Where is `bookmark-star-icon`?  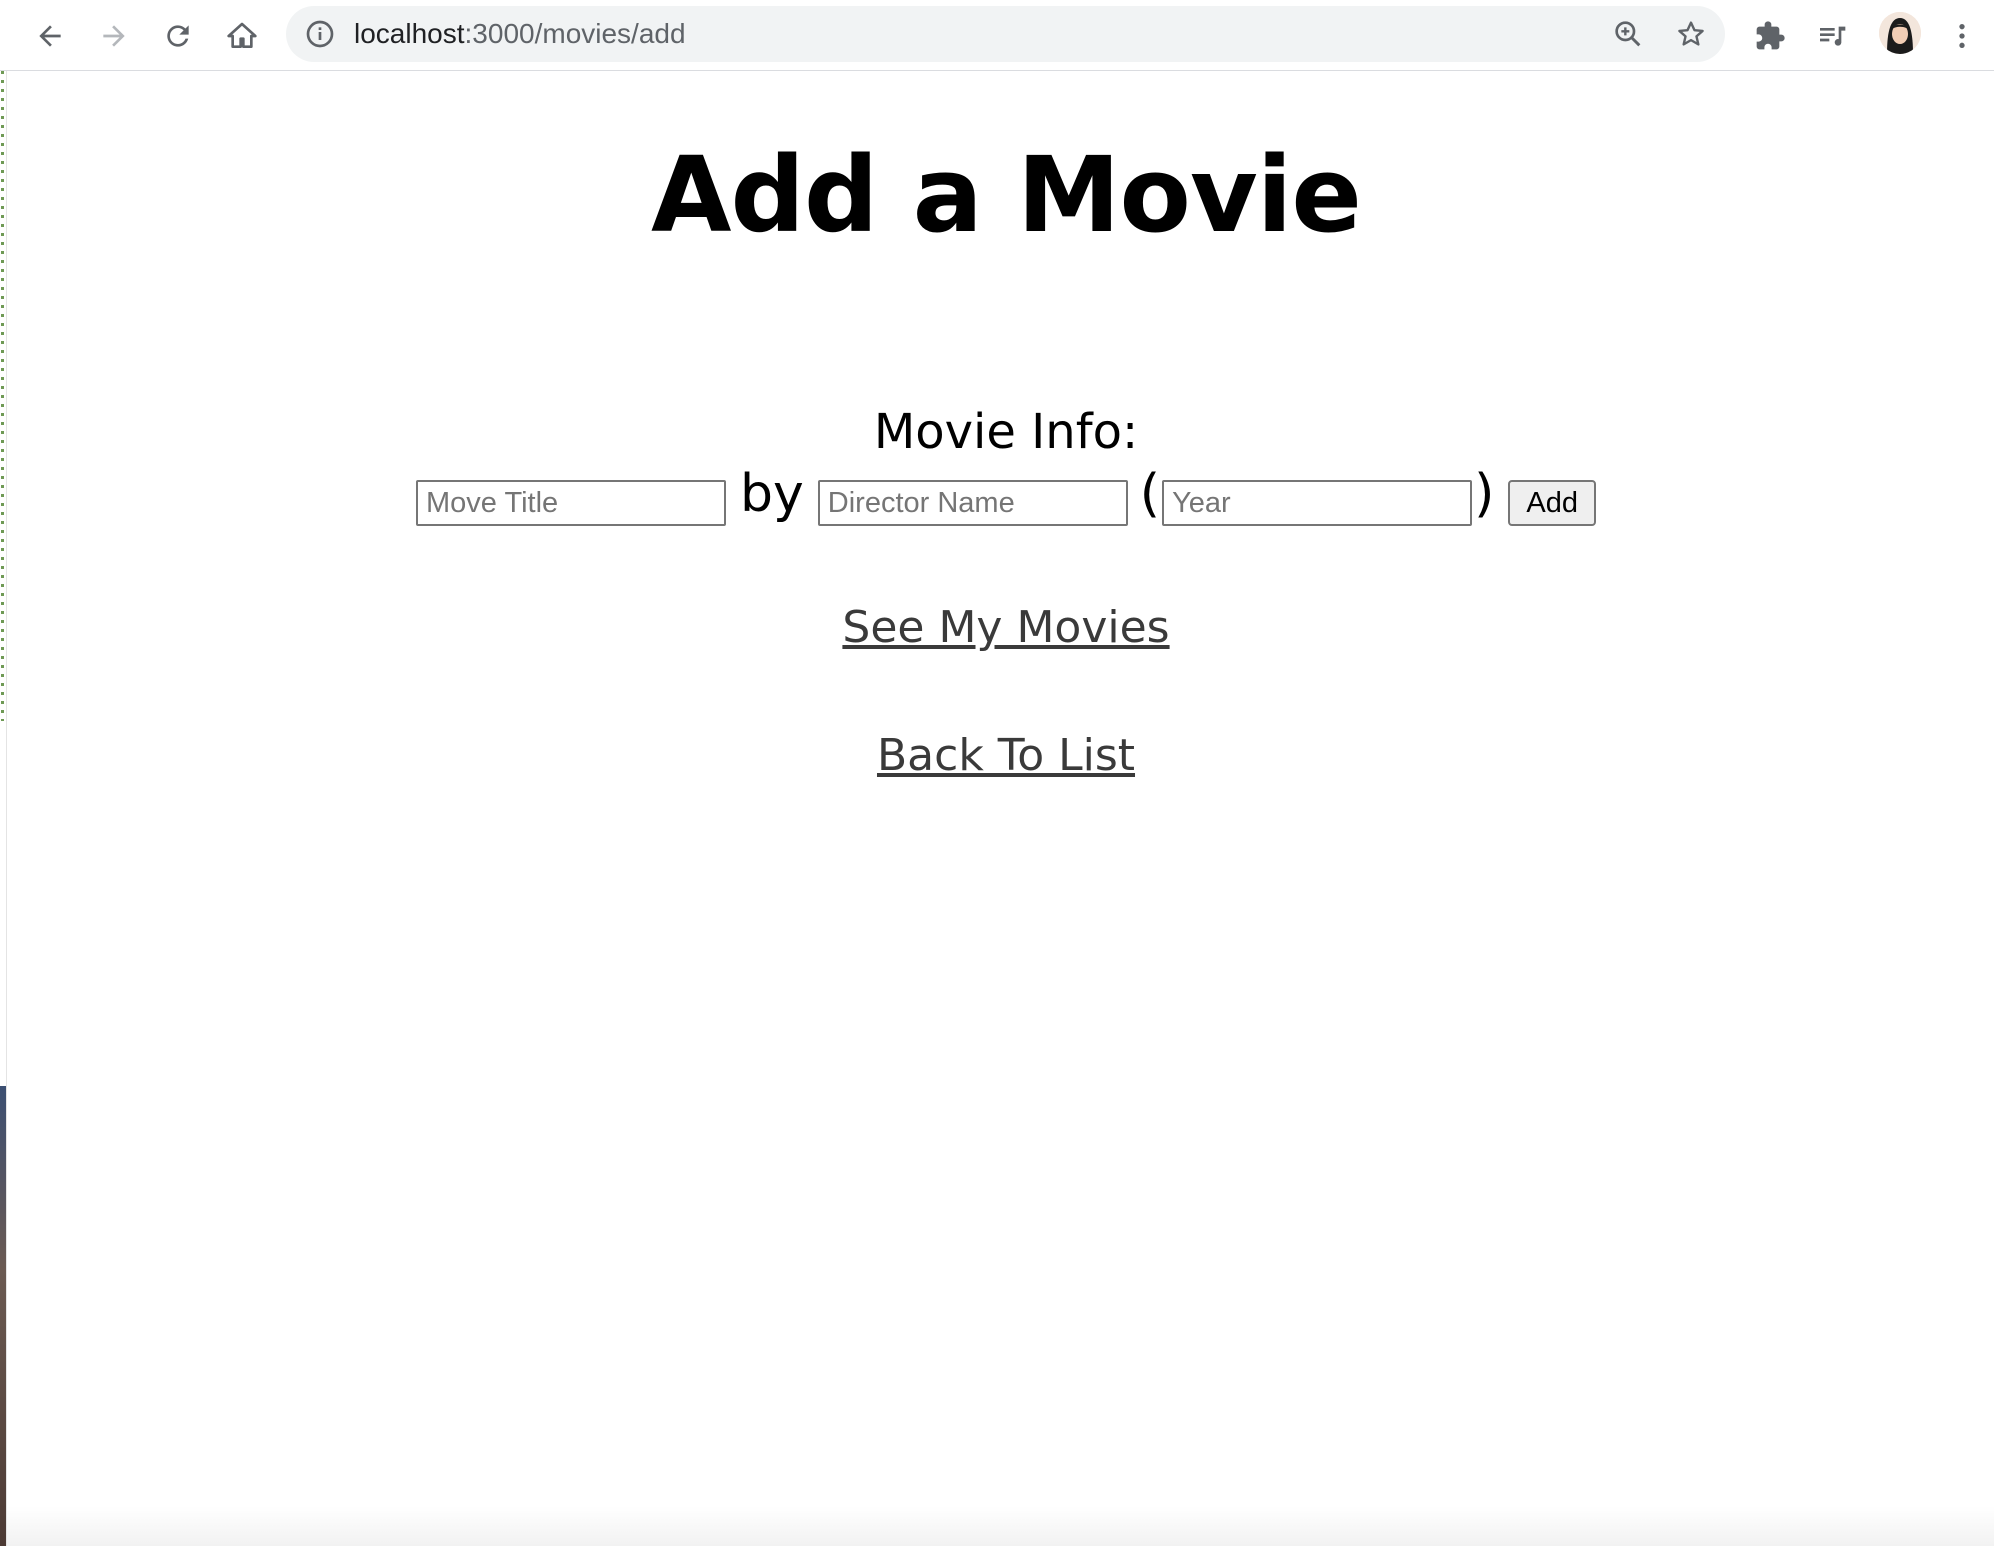 bookmark-star-icon is located at coordinates (1691, 34).